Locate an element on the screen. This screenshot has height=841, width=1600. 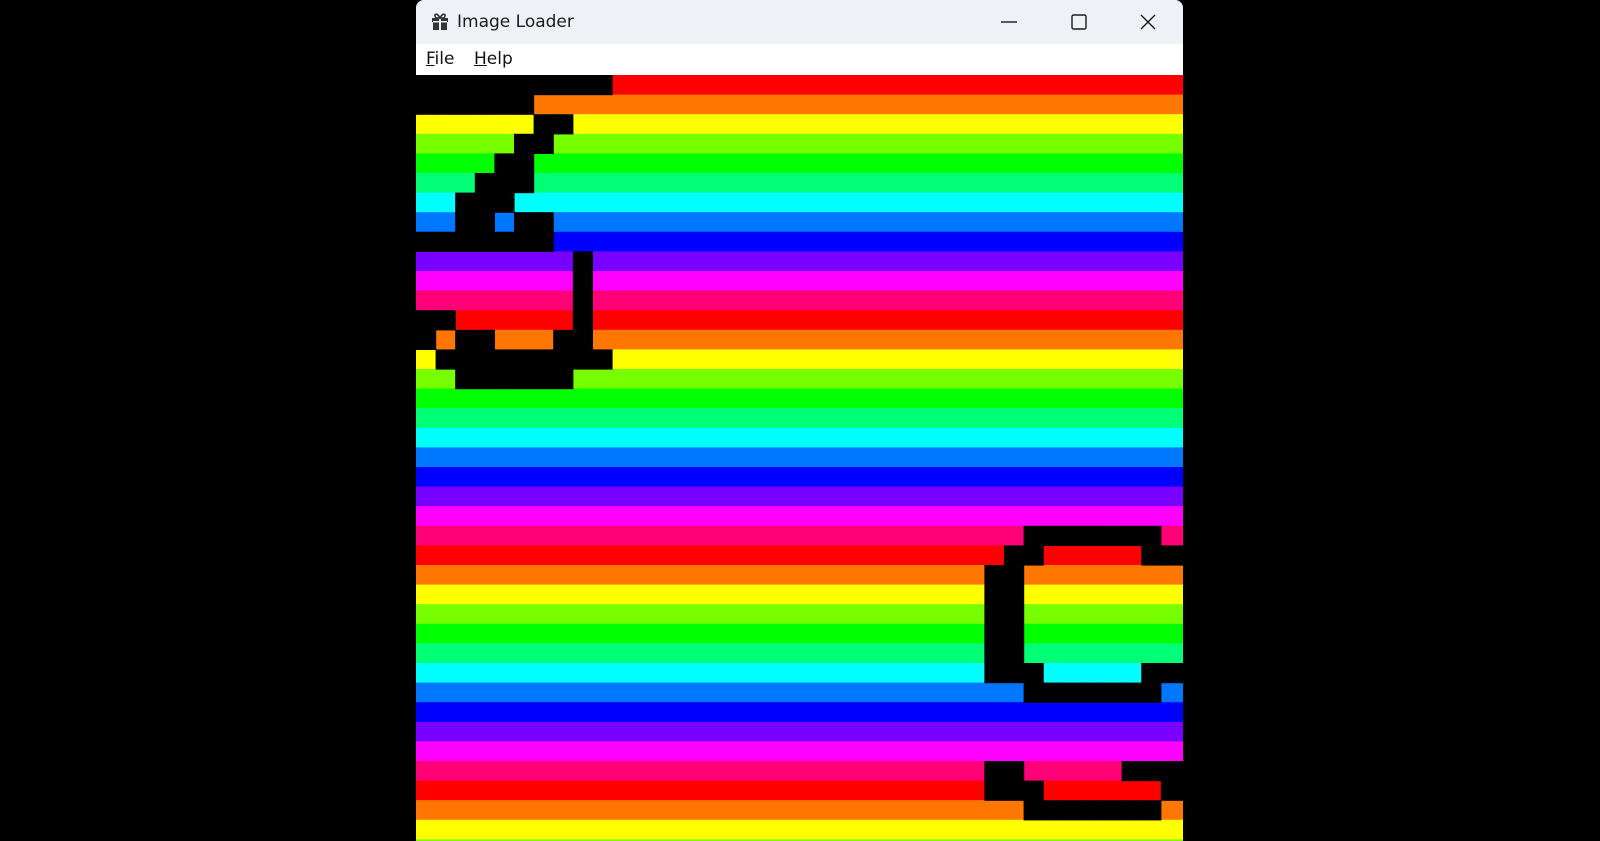
minimize-icon is located at coordinates (1009, 22).